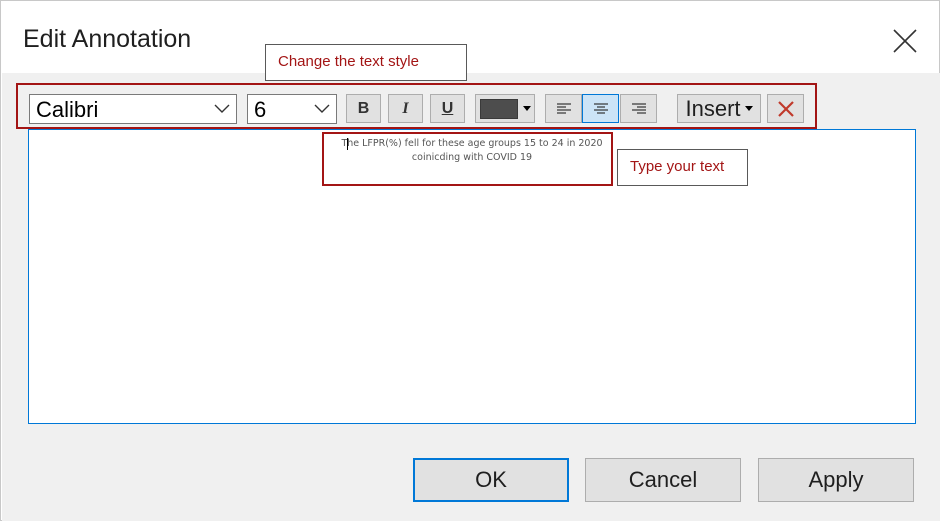 This screenshot has width=942, height=526. I want to click on underline-button: U, so click(447, 108).